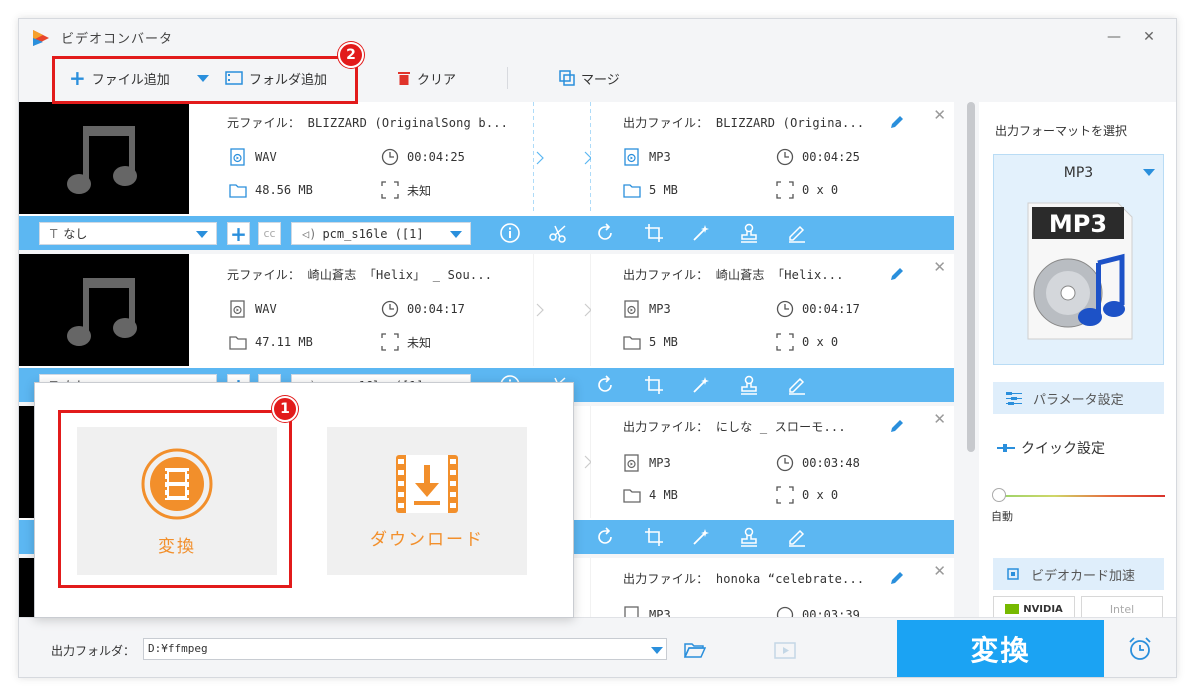  Describe the element at coordinates (562, 158) in the screenshot. I see `convert-arrow-divider` at that location.